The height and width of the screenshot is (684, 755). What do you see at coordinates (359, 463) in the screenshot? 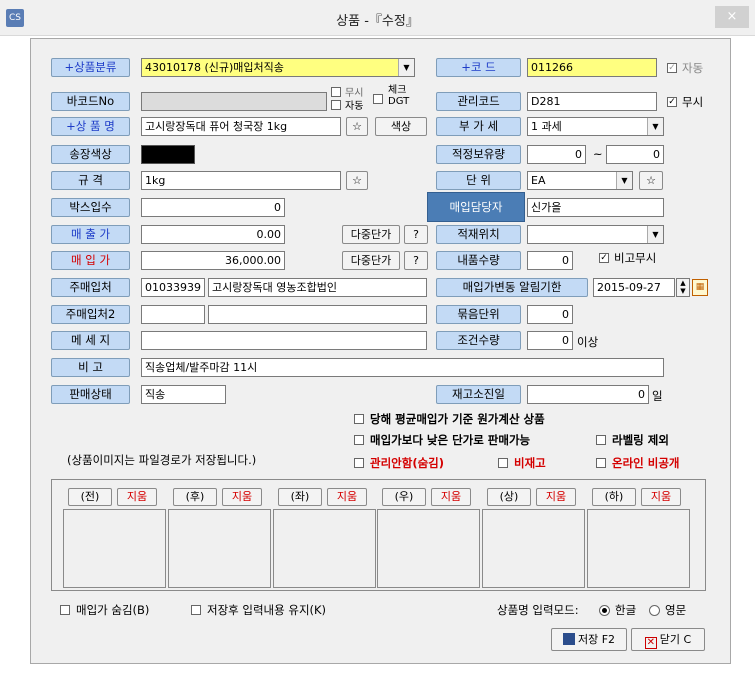
I see `mgmt-hidden-checkbox` at bounding box center [359, 463].